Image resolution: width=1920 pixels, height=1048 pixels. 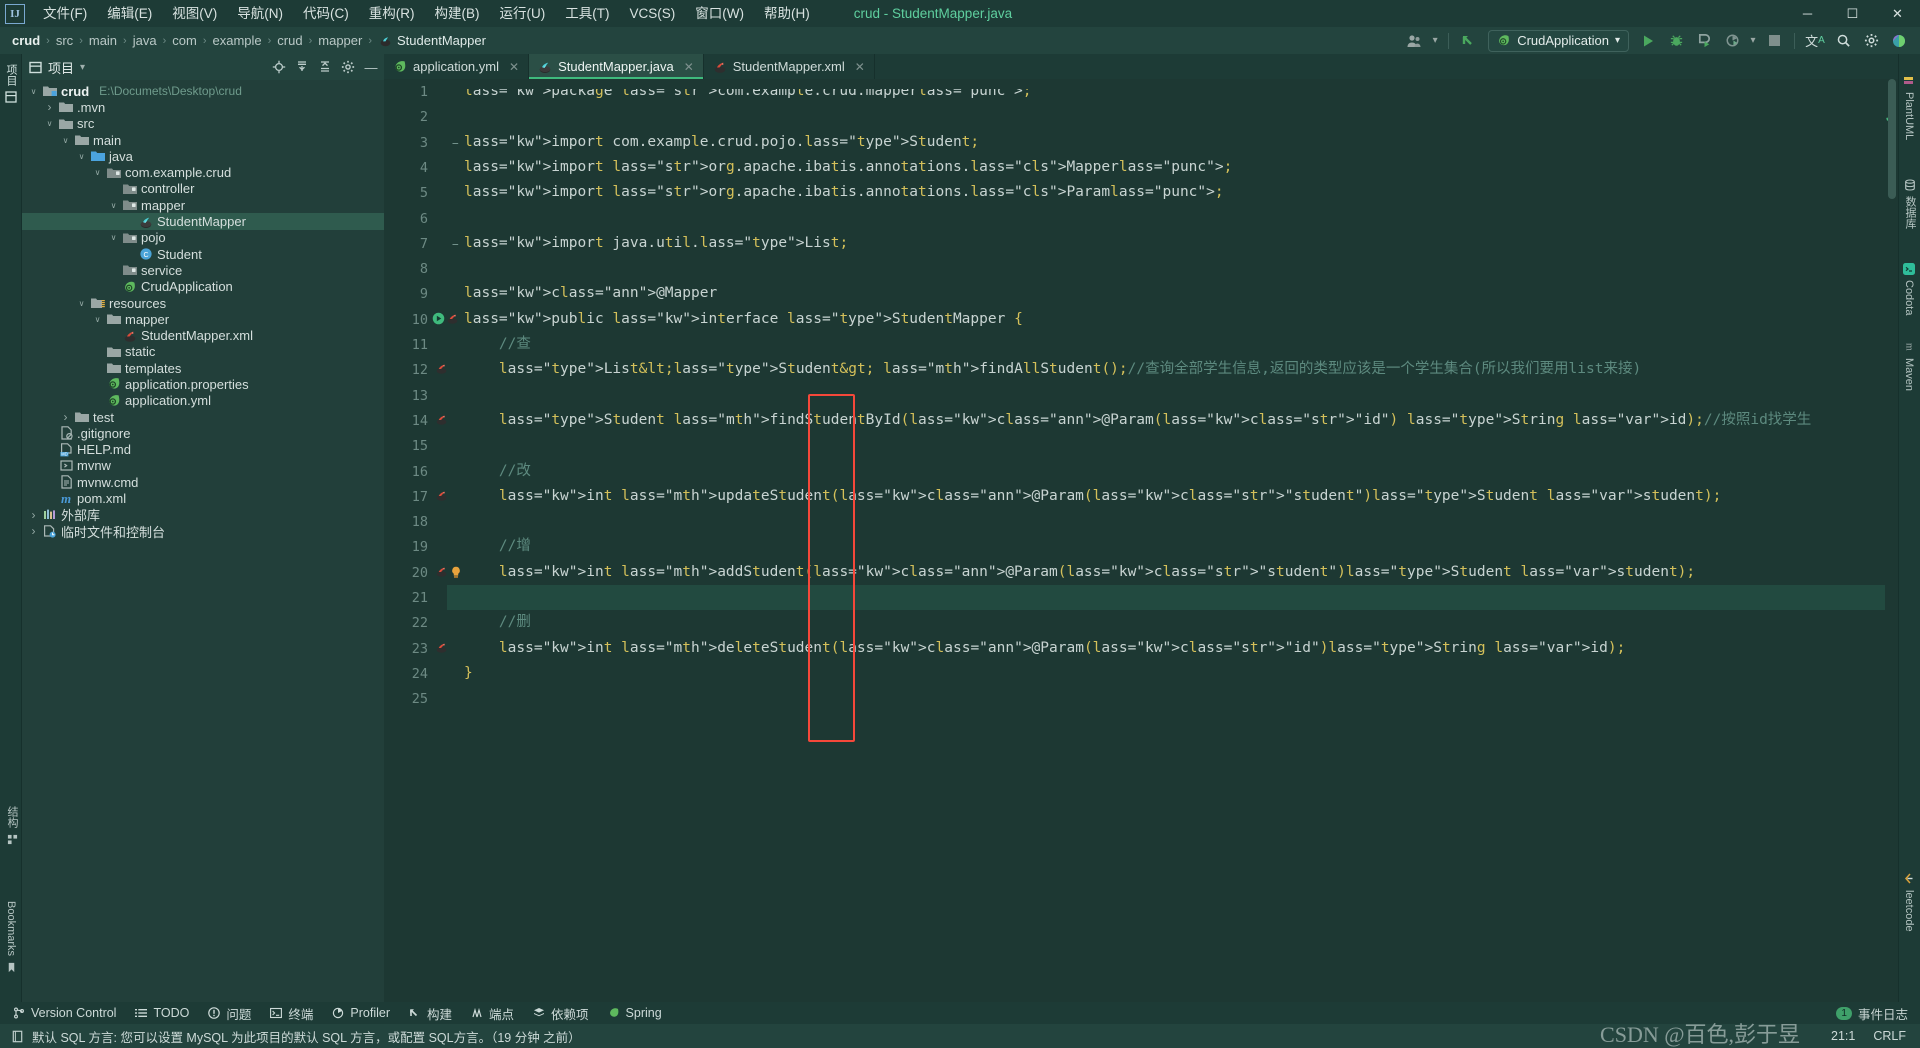 What do you see at coordinates (1852, 13) in the screenshot?
I see `maximize-button: ☐` at bounding box center [1852, 13].